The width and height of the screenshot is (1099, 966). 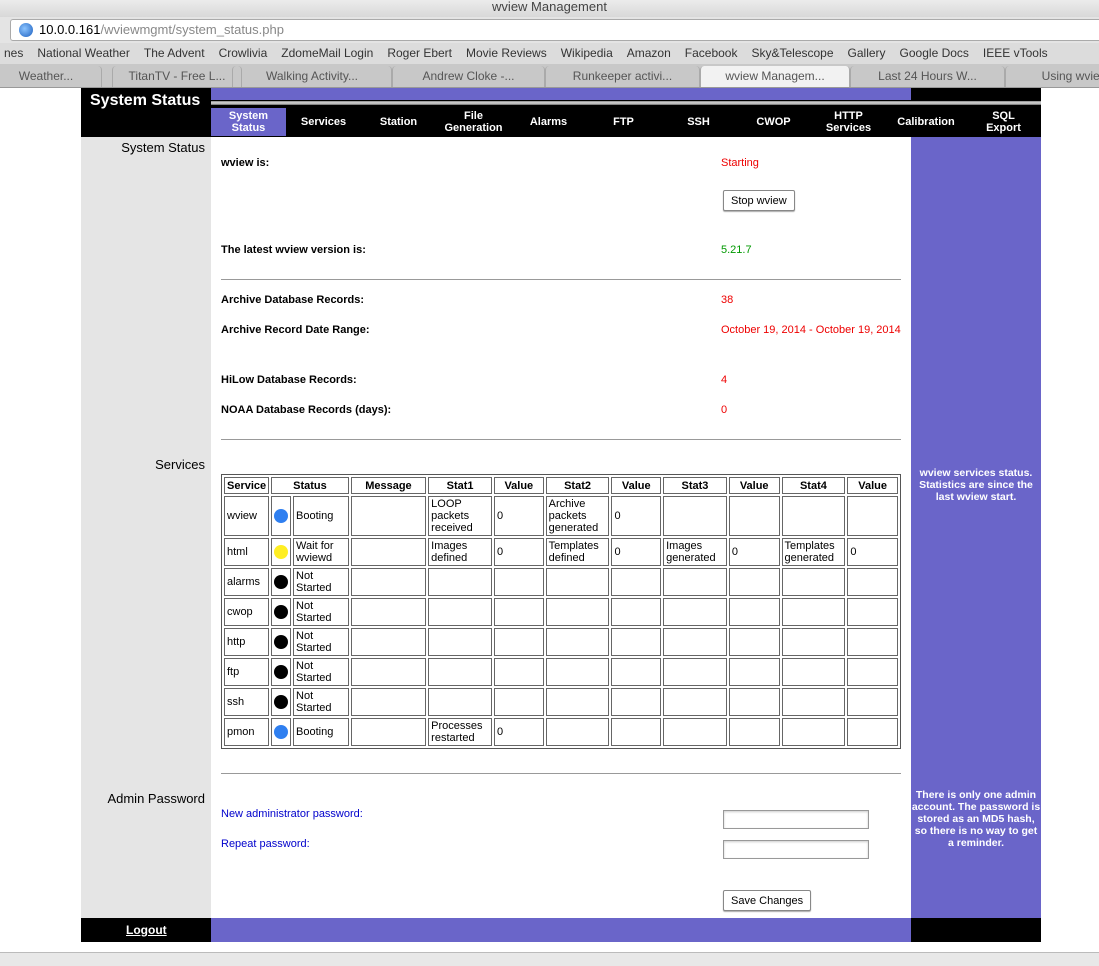 I want to click on bookmark-item: IEEE vTools, so click(x=1015, y=53).